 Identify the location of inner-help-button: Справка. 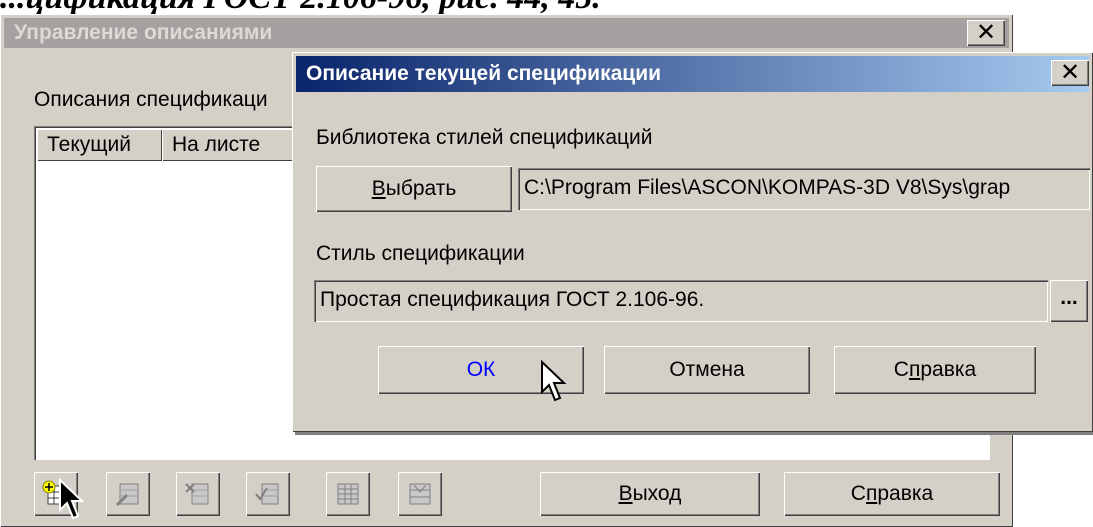
(935, 370).